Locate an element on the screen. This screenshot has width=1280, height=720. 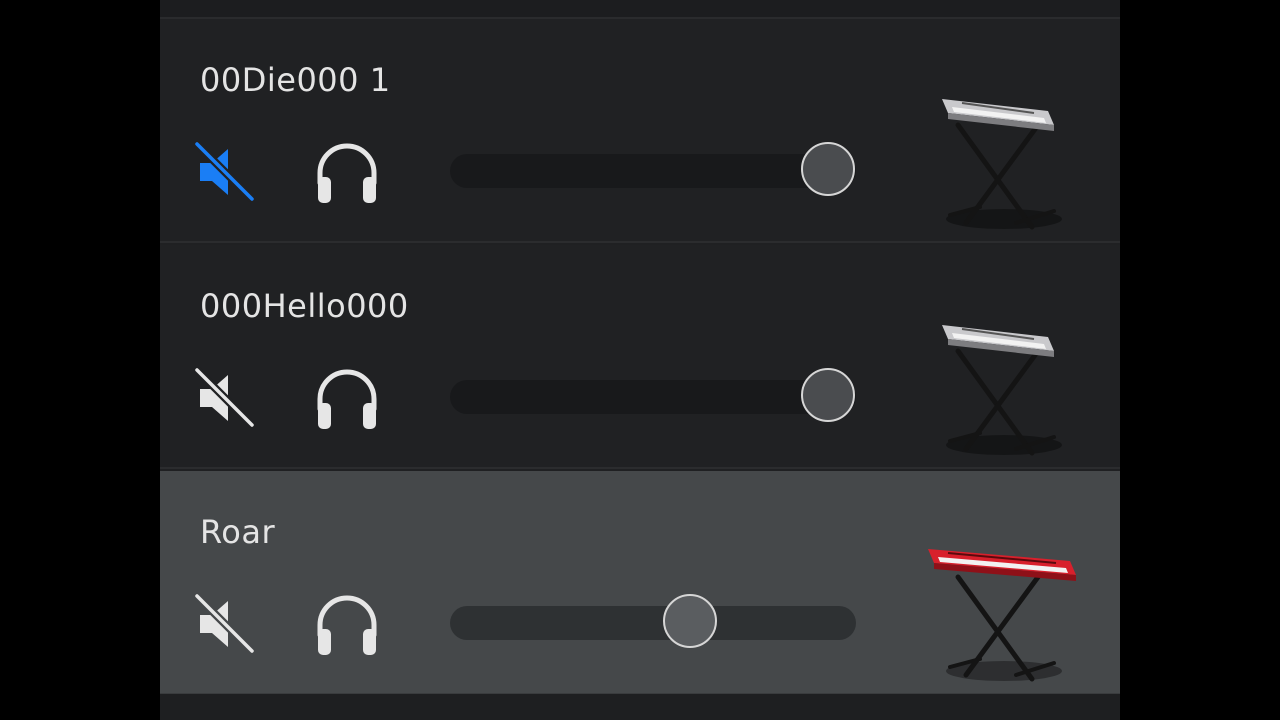
red-keyboard-stand-icon is located at coordinates (1000, 594).